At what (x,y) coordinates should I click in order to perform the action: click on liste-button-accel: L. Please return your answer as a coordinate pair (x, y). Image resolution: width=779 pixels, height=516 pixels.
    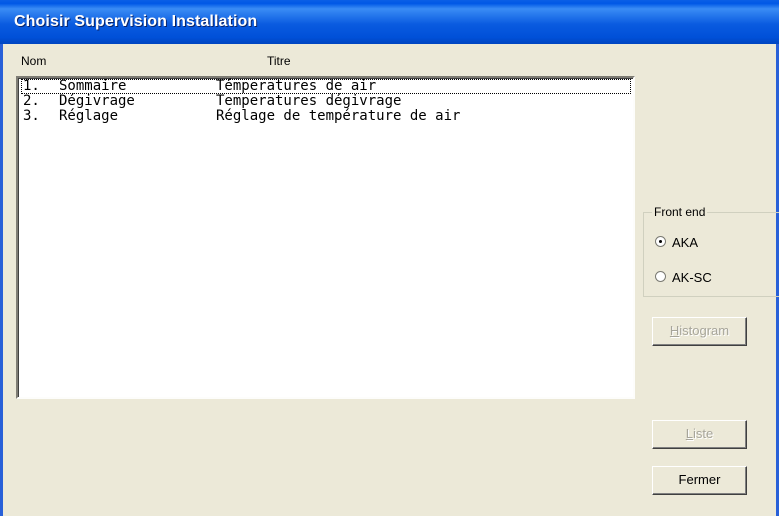
    Looking at the image, I should click on (689, 433).